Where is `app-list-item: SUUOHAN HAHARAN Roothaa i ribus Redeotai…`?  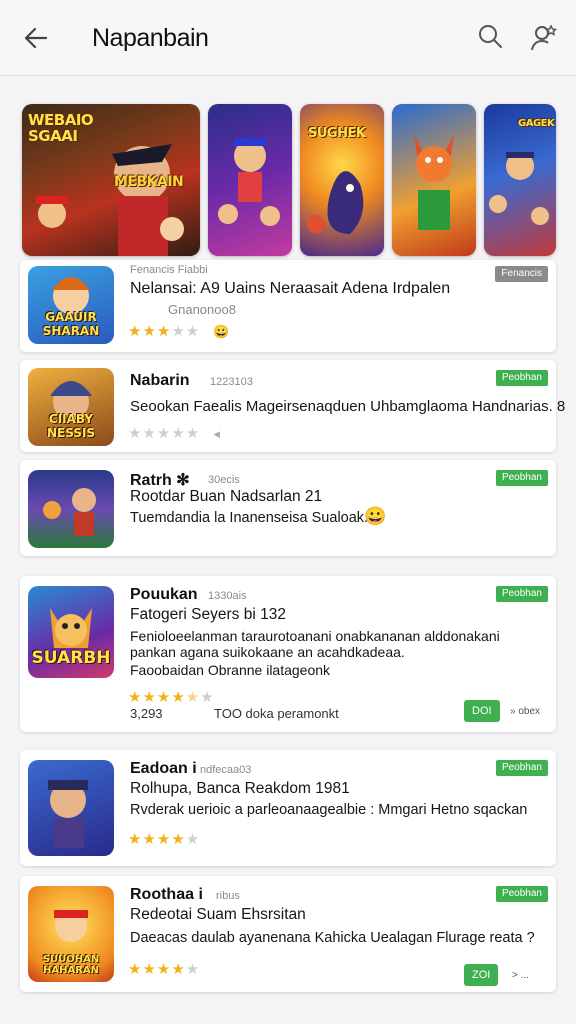 app-list-item: SUUOHAN HAHARAN Roothaa i ribus Redeotai… is located at coordinates (288, 934).